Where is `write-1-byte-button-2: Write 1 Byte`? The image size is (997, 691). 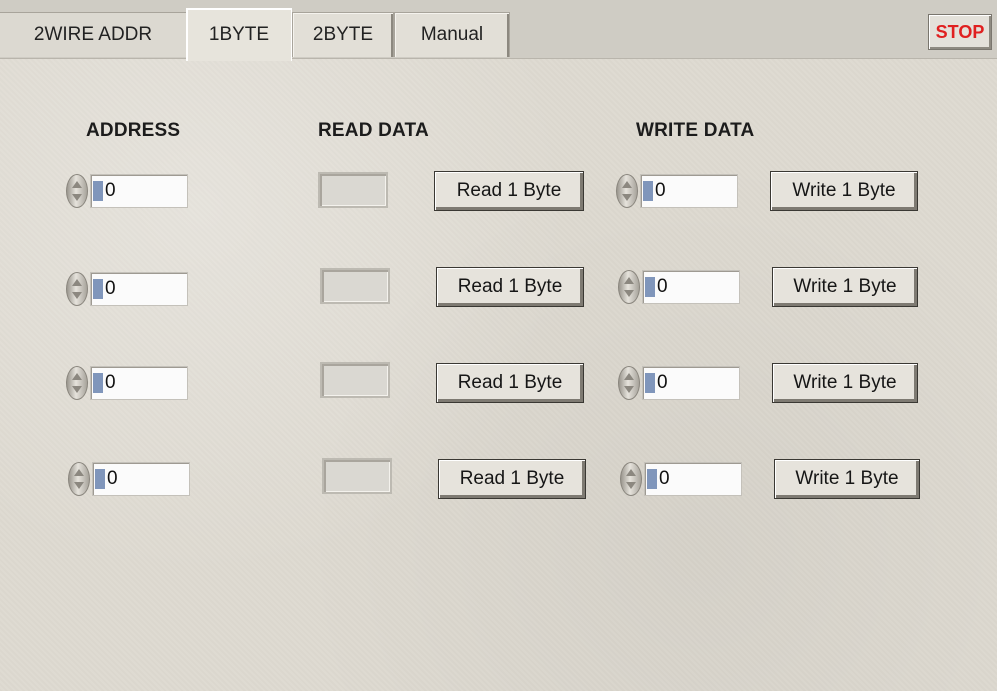
write-1-byte-button-2: Write 1 Byte is located at coordinates (845, 287).